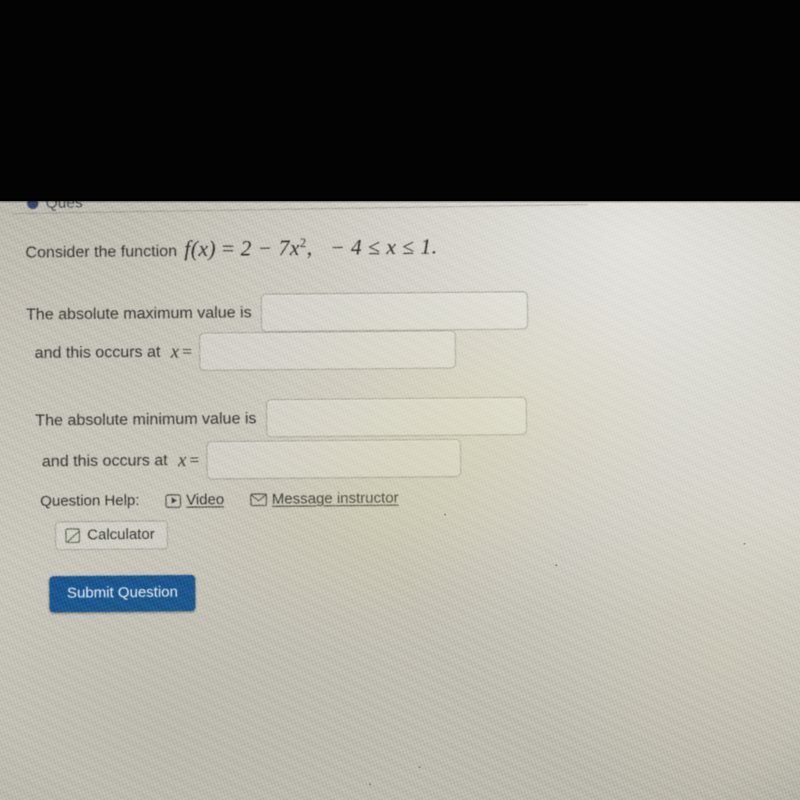  I want to click on equation-equals: =, so click(228, 249).